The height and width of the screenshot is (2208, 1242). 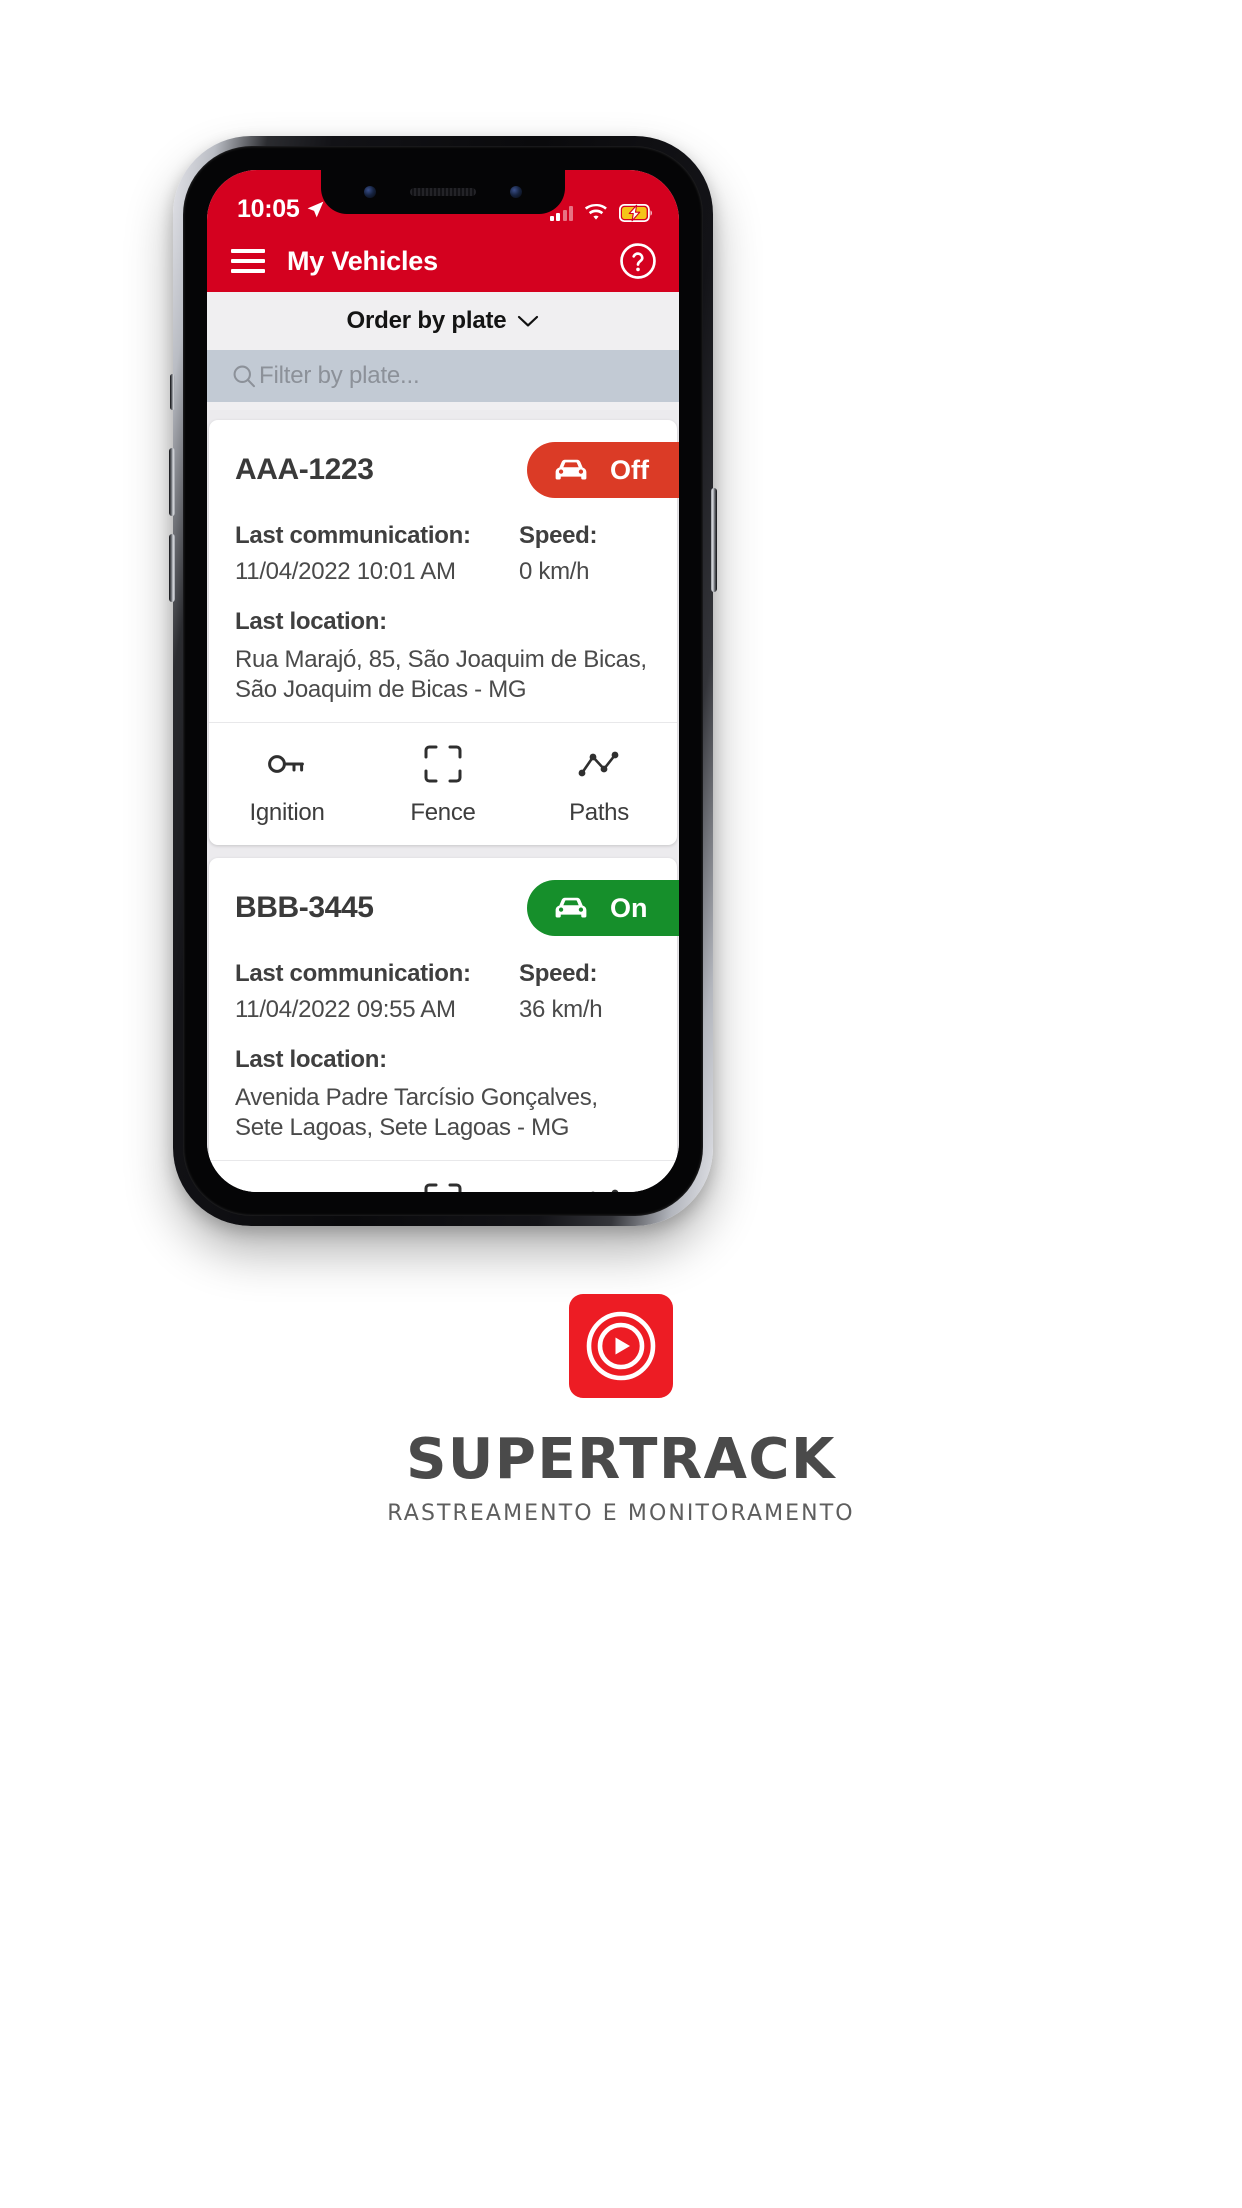 What do you see at coordinates (528, 320) in the screenshot?
I see `chevron-down-icon` at bounding box center [528, 320].